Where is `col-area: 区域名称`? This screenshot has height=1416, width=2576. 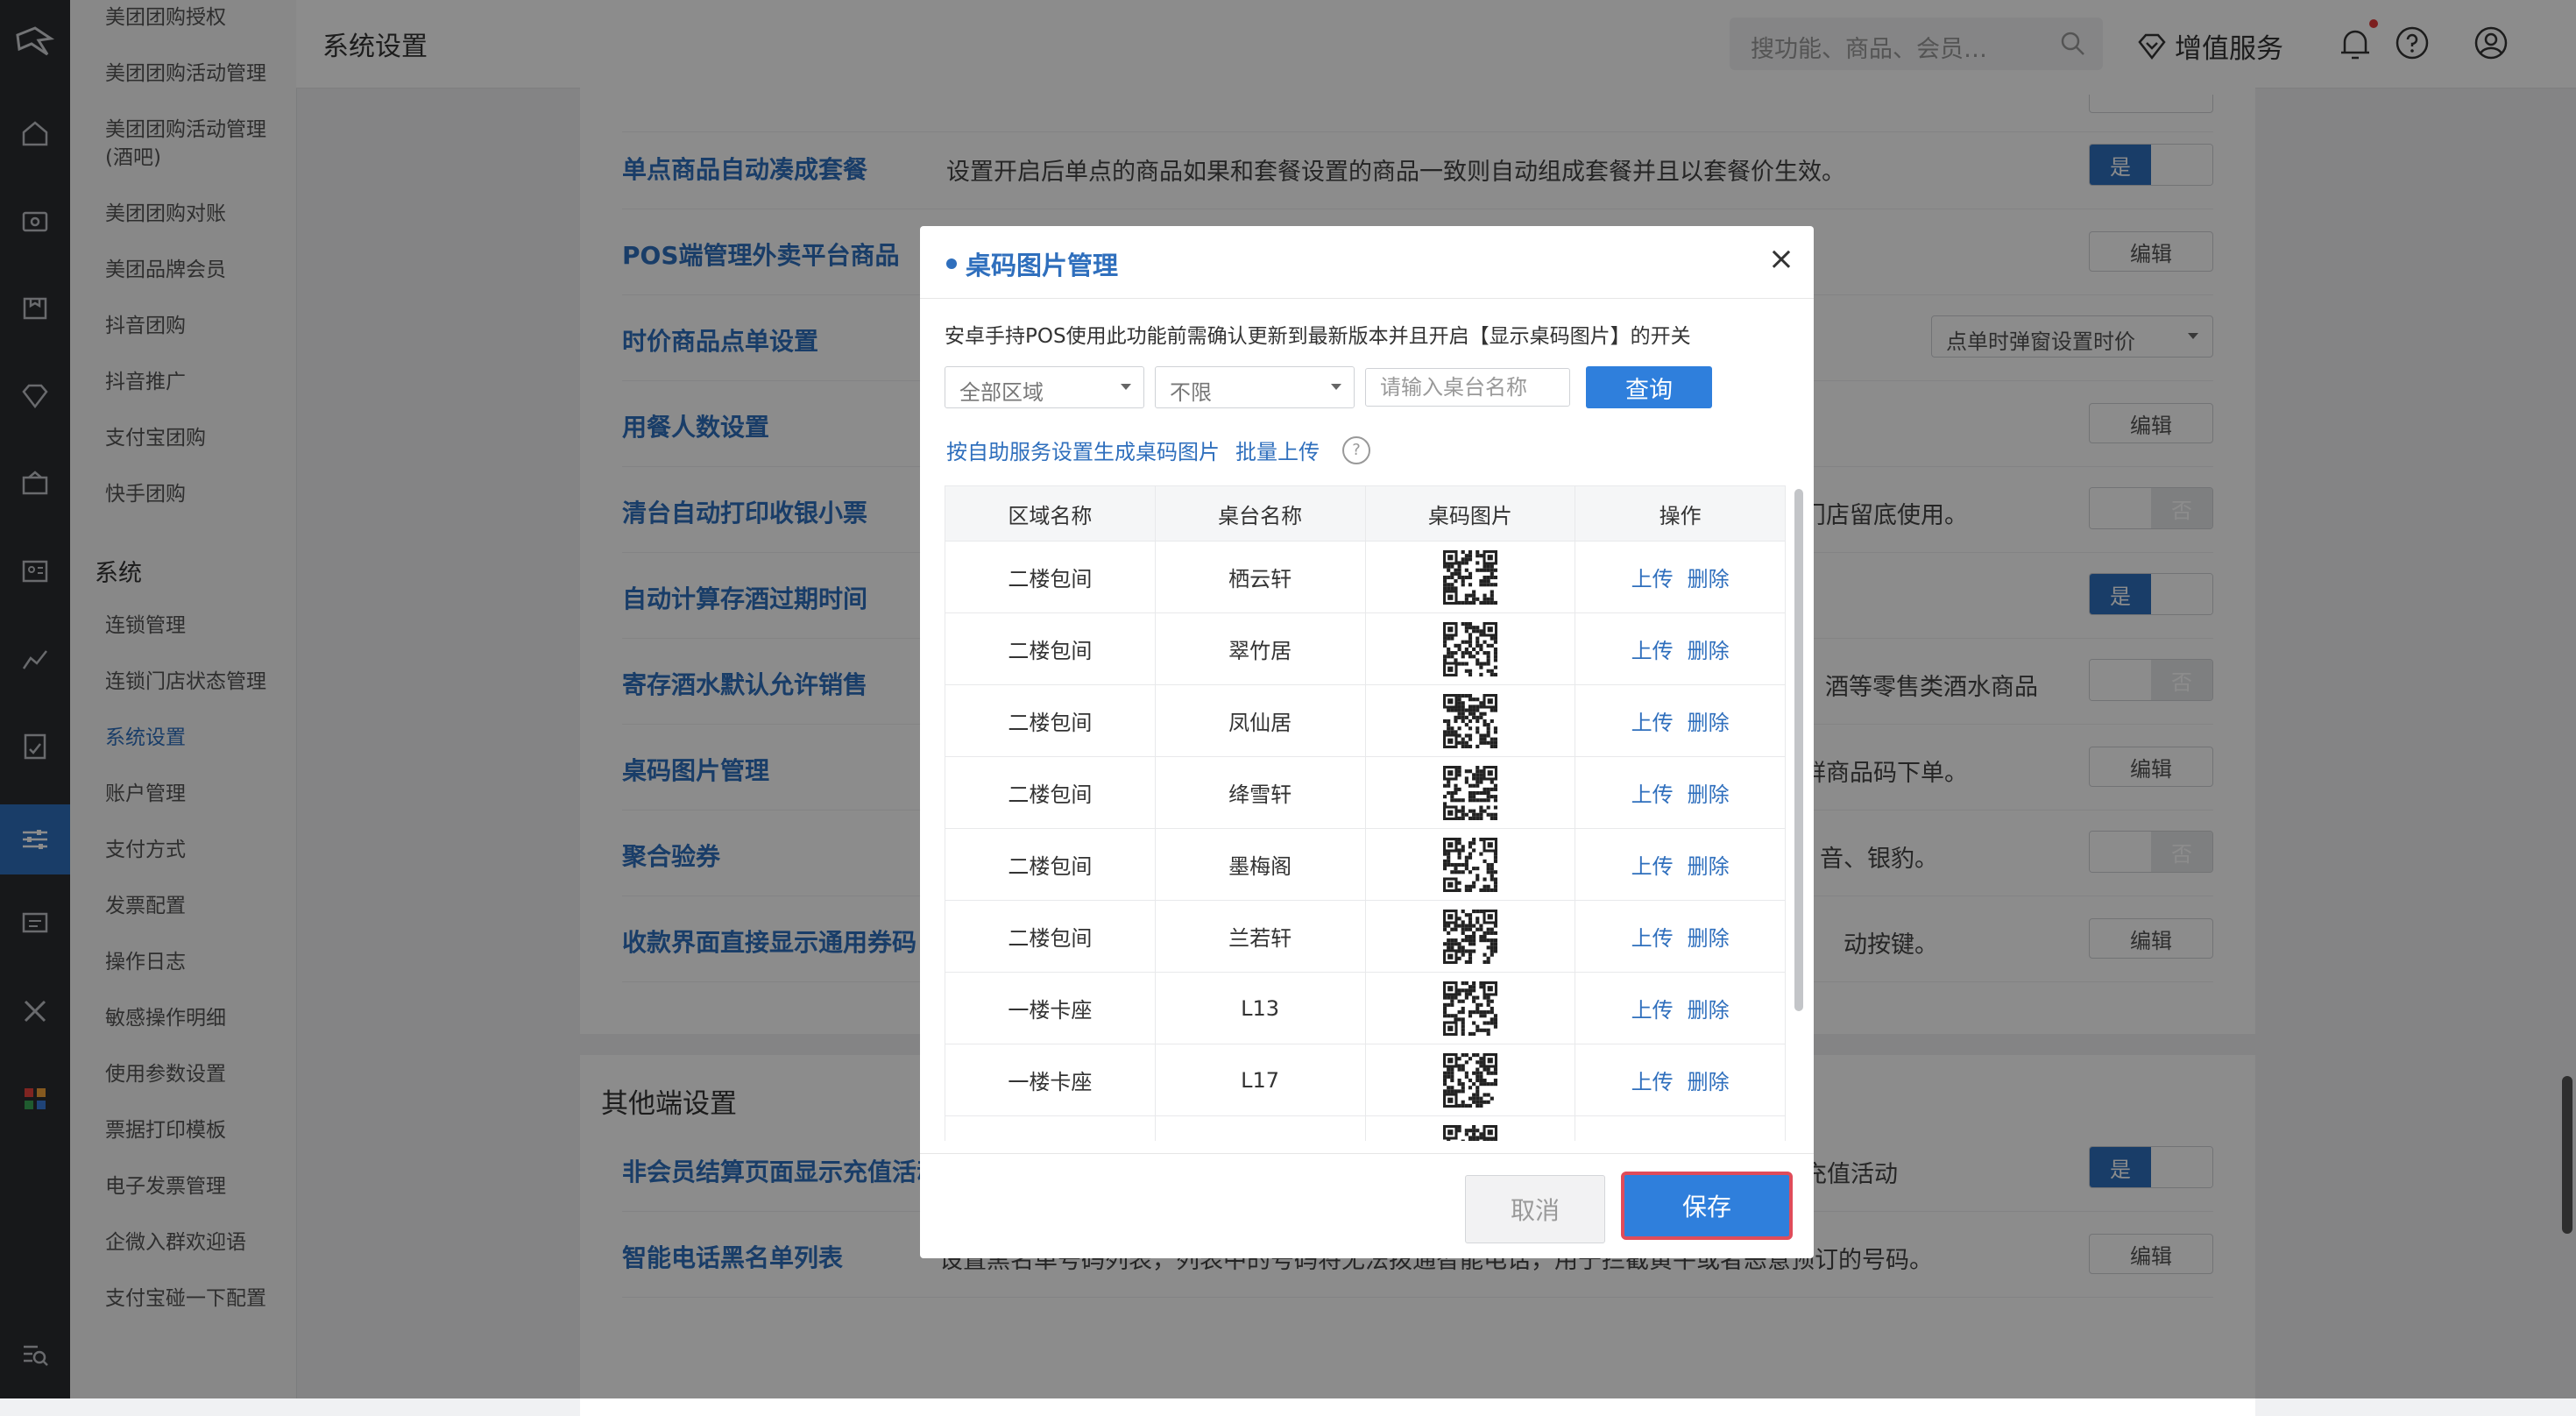
col-area: 区域名称 is located at coordinates (1050, 513).